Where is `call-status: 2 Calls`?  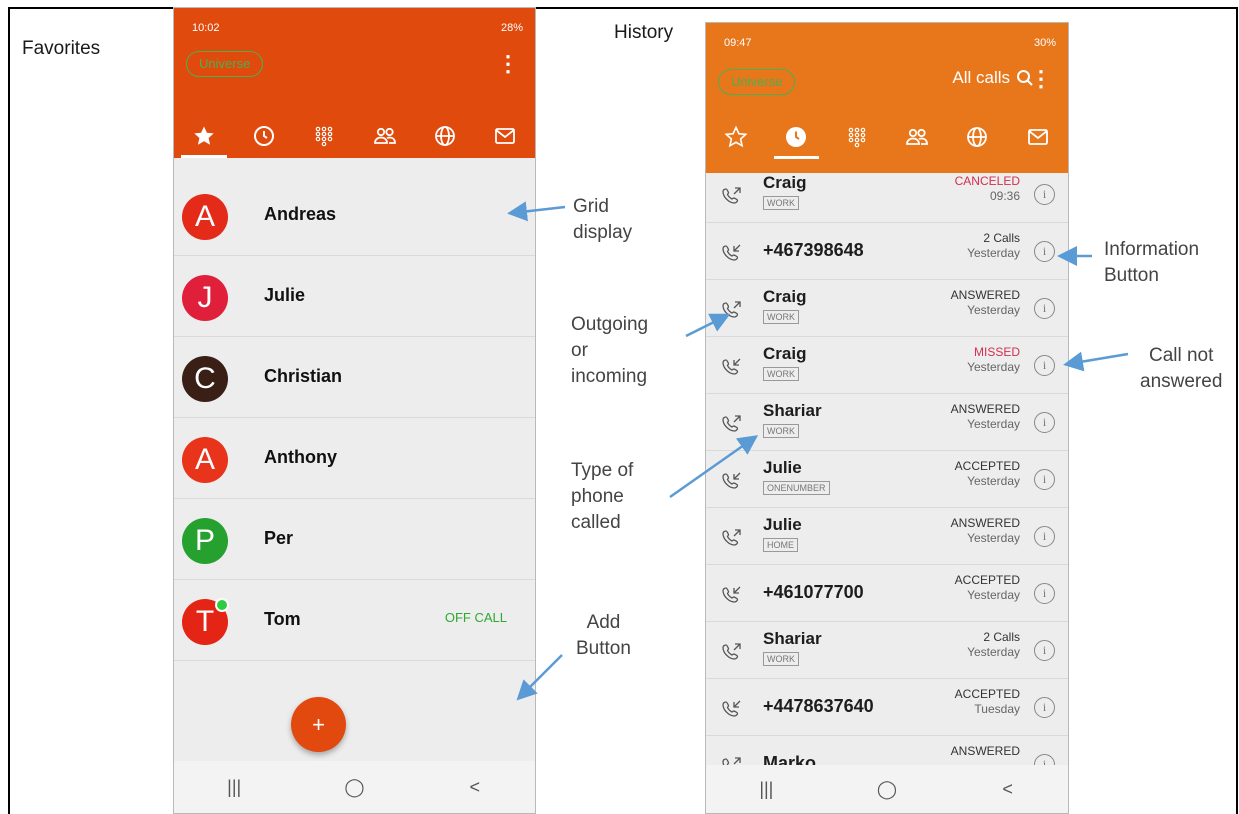 call-status: 2 Calls is located at coordinates (1001, 238).